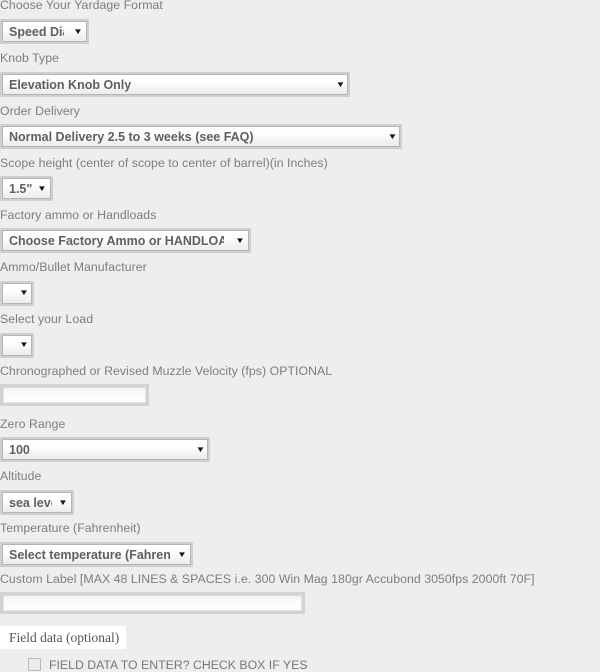  What do you see at coordinates (70, 84) in the screenshot?
I see `select-knob-type-value: Elevation Knob Only` at bounding box center [70, 84].